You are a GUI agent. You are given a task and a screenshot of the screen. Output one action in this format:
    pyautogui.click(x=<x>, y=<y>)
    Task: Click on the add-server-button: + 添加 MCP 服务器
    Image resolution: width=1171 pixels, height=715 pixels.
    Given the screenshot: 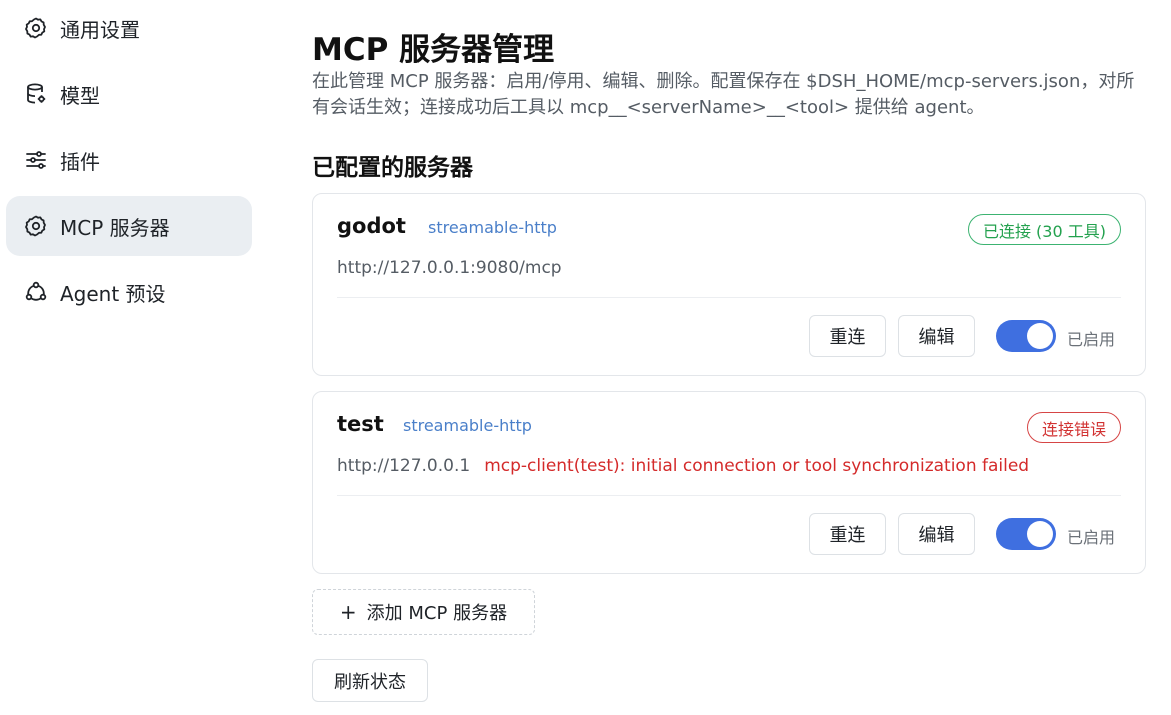 What is the action you would take?
    pyautogui.click(x=423, y=612)
    